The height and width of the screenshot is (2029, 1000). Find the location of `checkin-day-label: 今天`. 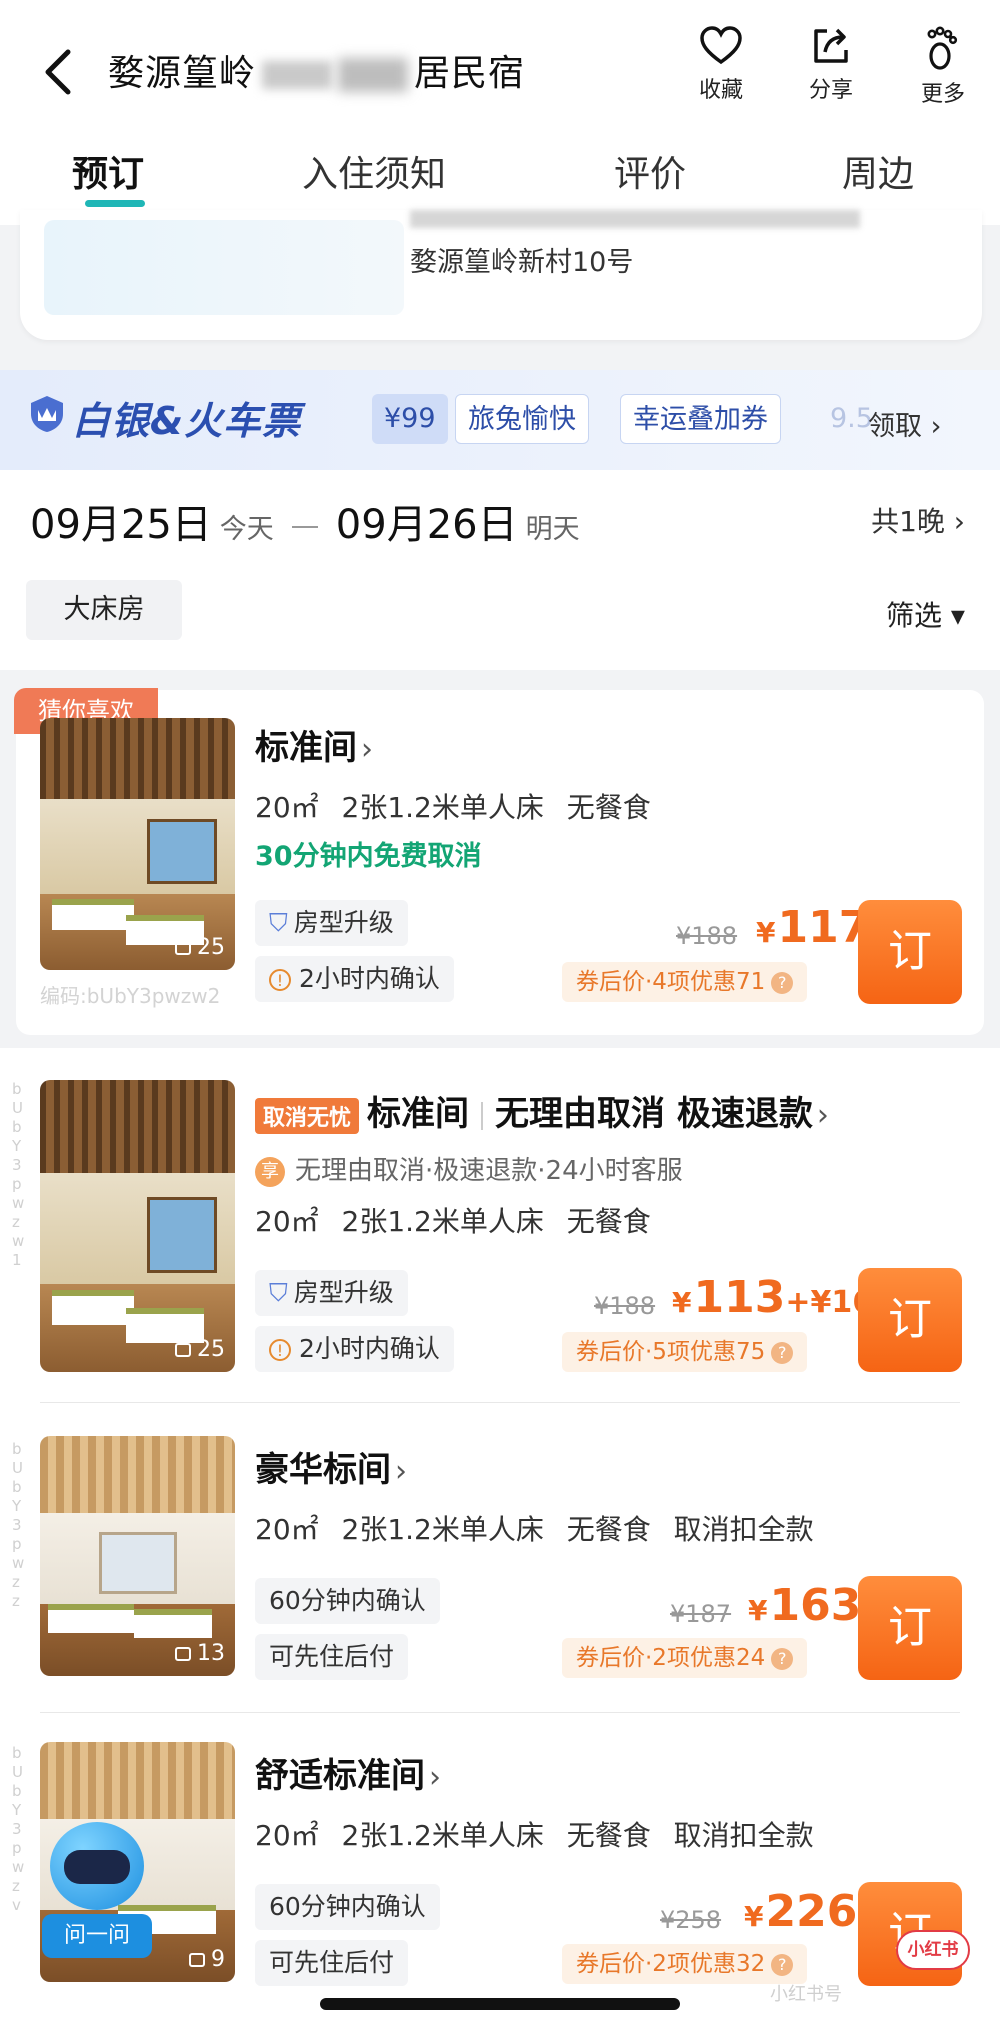

checkin-day-label: 今天 is located at coordinates (246, 529).